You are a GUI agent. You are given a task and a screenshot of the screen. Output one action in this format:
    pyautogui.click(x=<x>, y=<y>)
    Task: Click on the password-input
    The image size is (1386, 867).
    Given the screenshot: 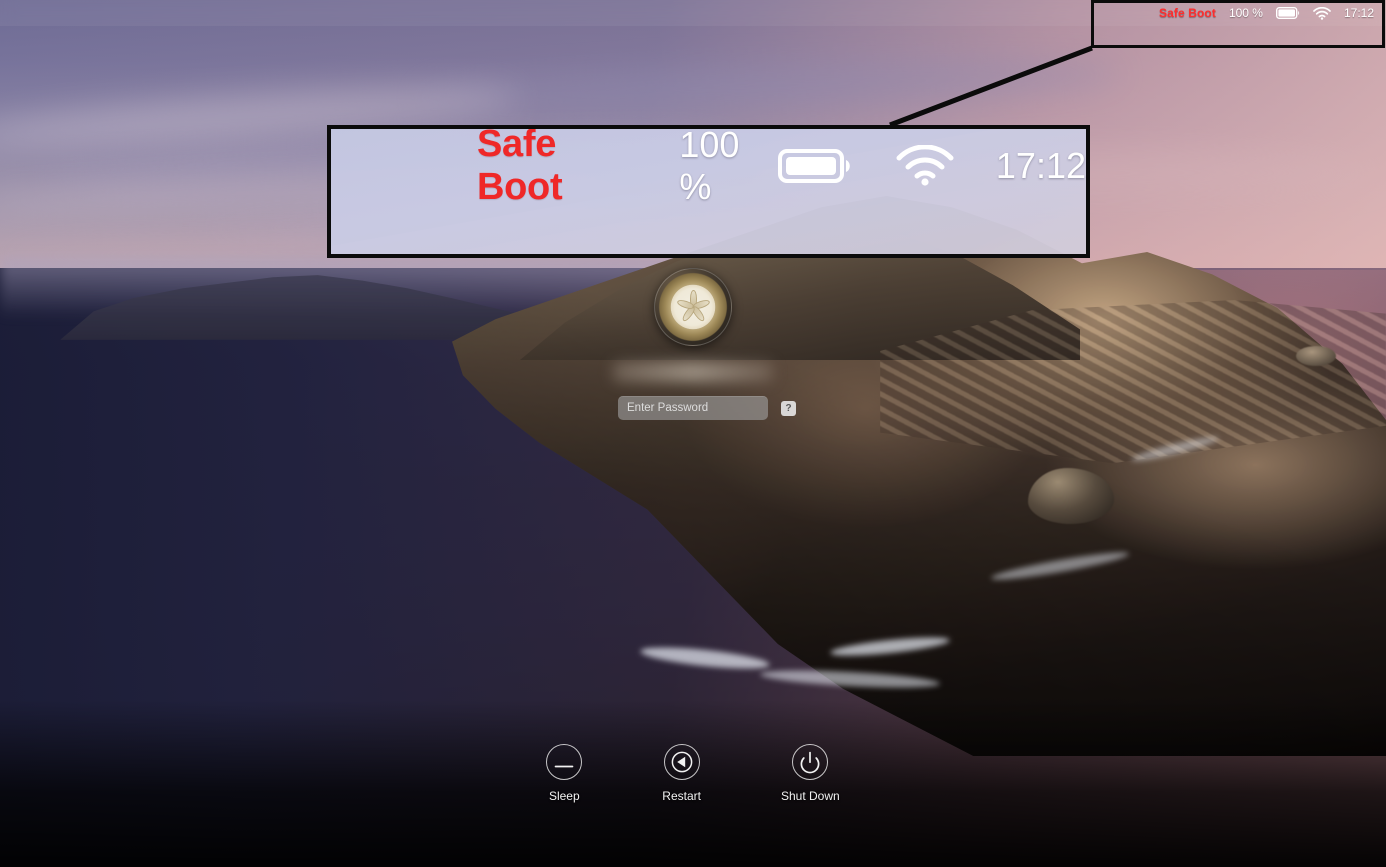 What is the action you would take?
    pyautogui.click(x=704, y=408)
    